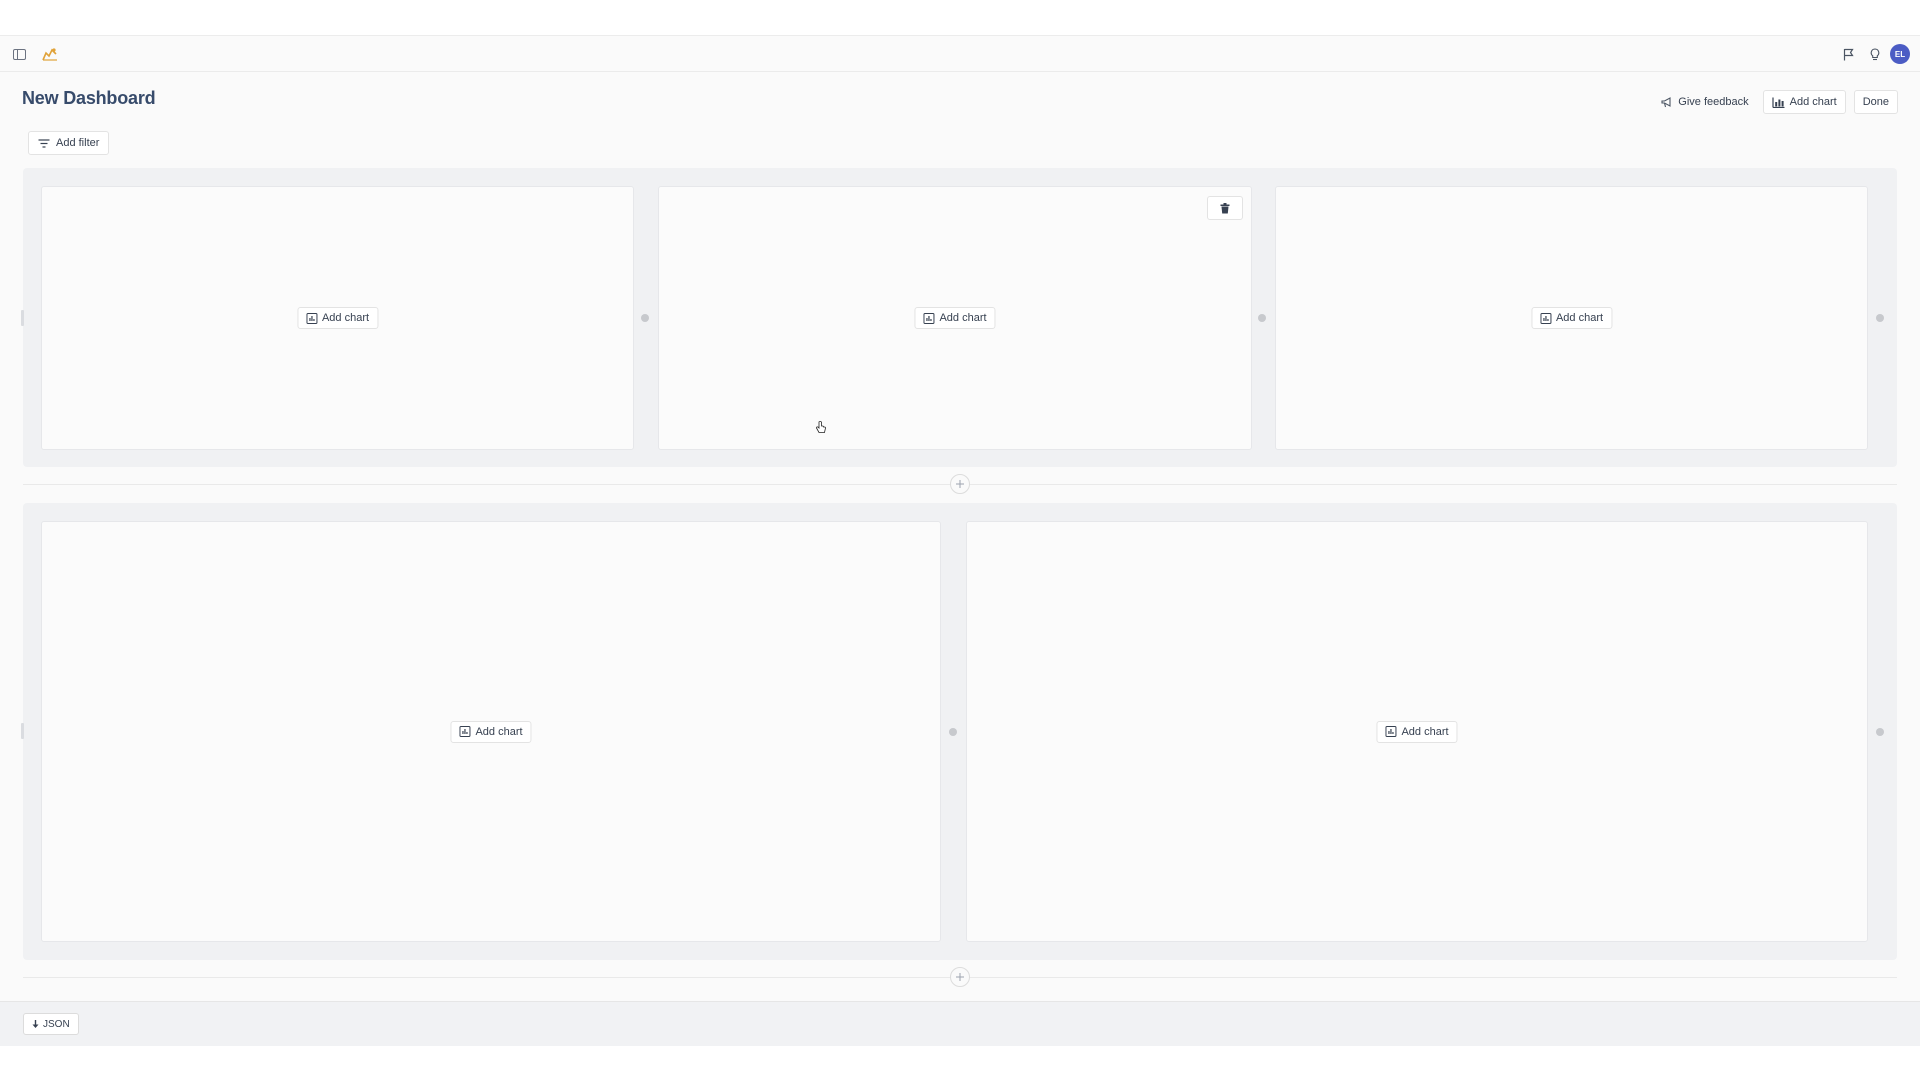 This screenshot has height=1080, width=1920. Describe the element at coordinates (22, 318) in the screenshot. I see `row-1-resize-handle` at that location.